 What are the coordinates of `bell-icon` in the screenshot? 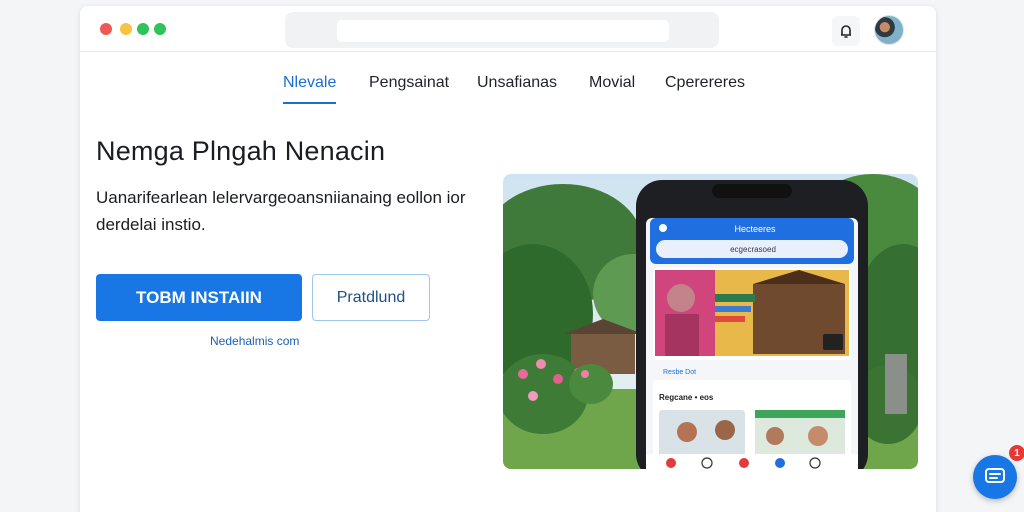 It's located at (846, 31).